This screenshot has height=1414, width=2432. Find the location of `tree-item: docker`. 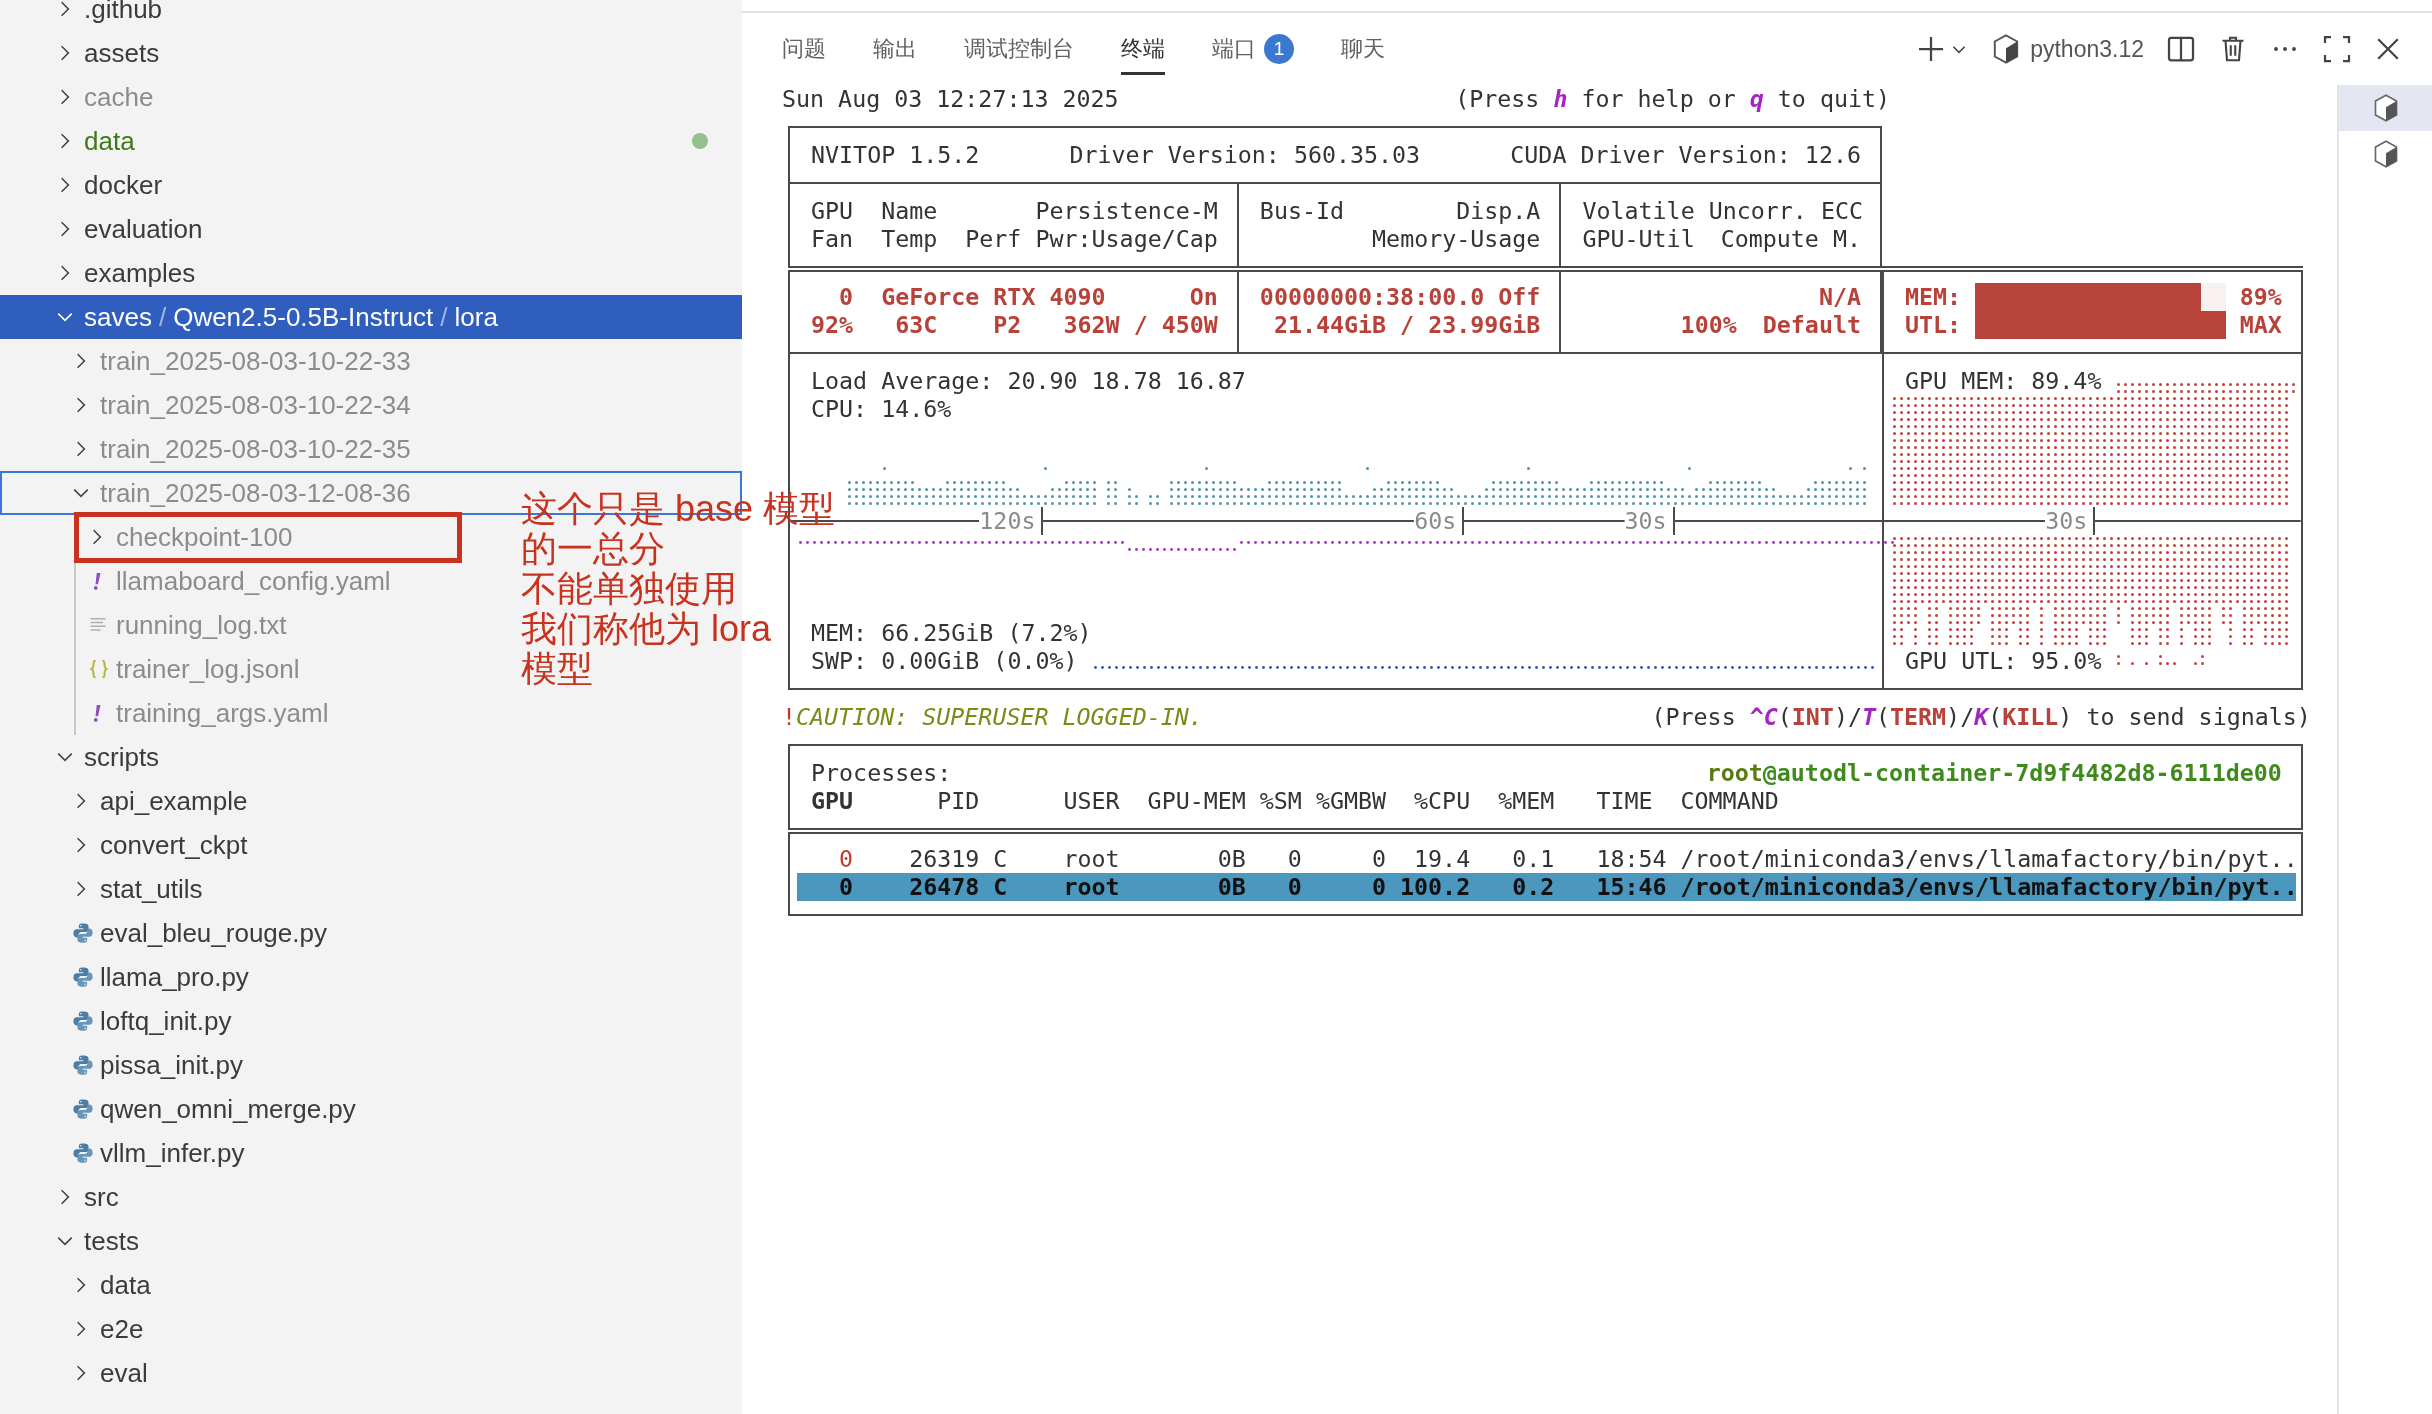

tree-item: docker is located at coordinates (109, 185).